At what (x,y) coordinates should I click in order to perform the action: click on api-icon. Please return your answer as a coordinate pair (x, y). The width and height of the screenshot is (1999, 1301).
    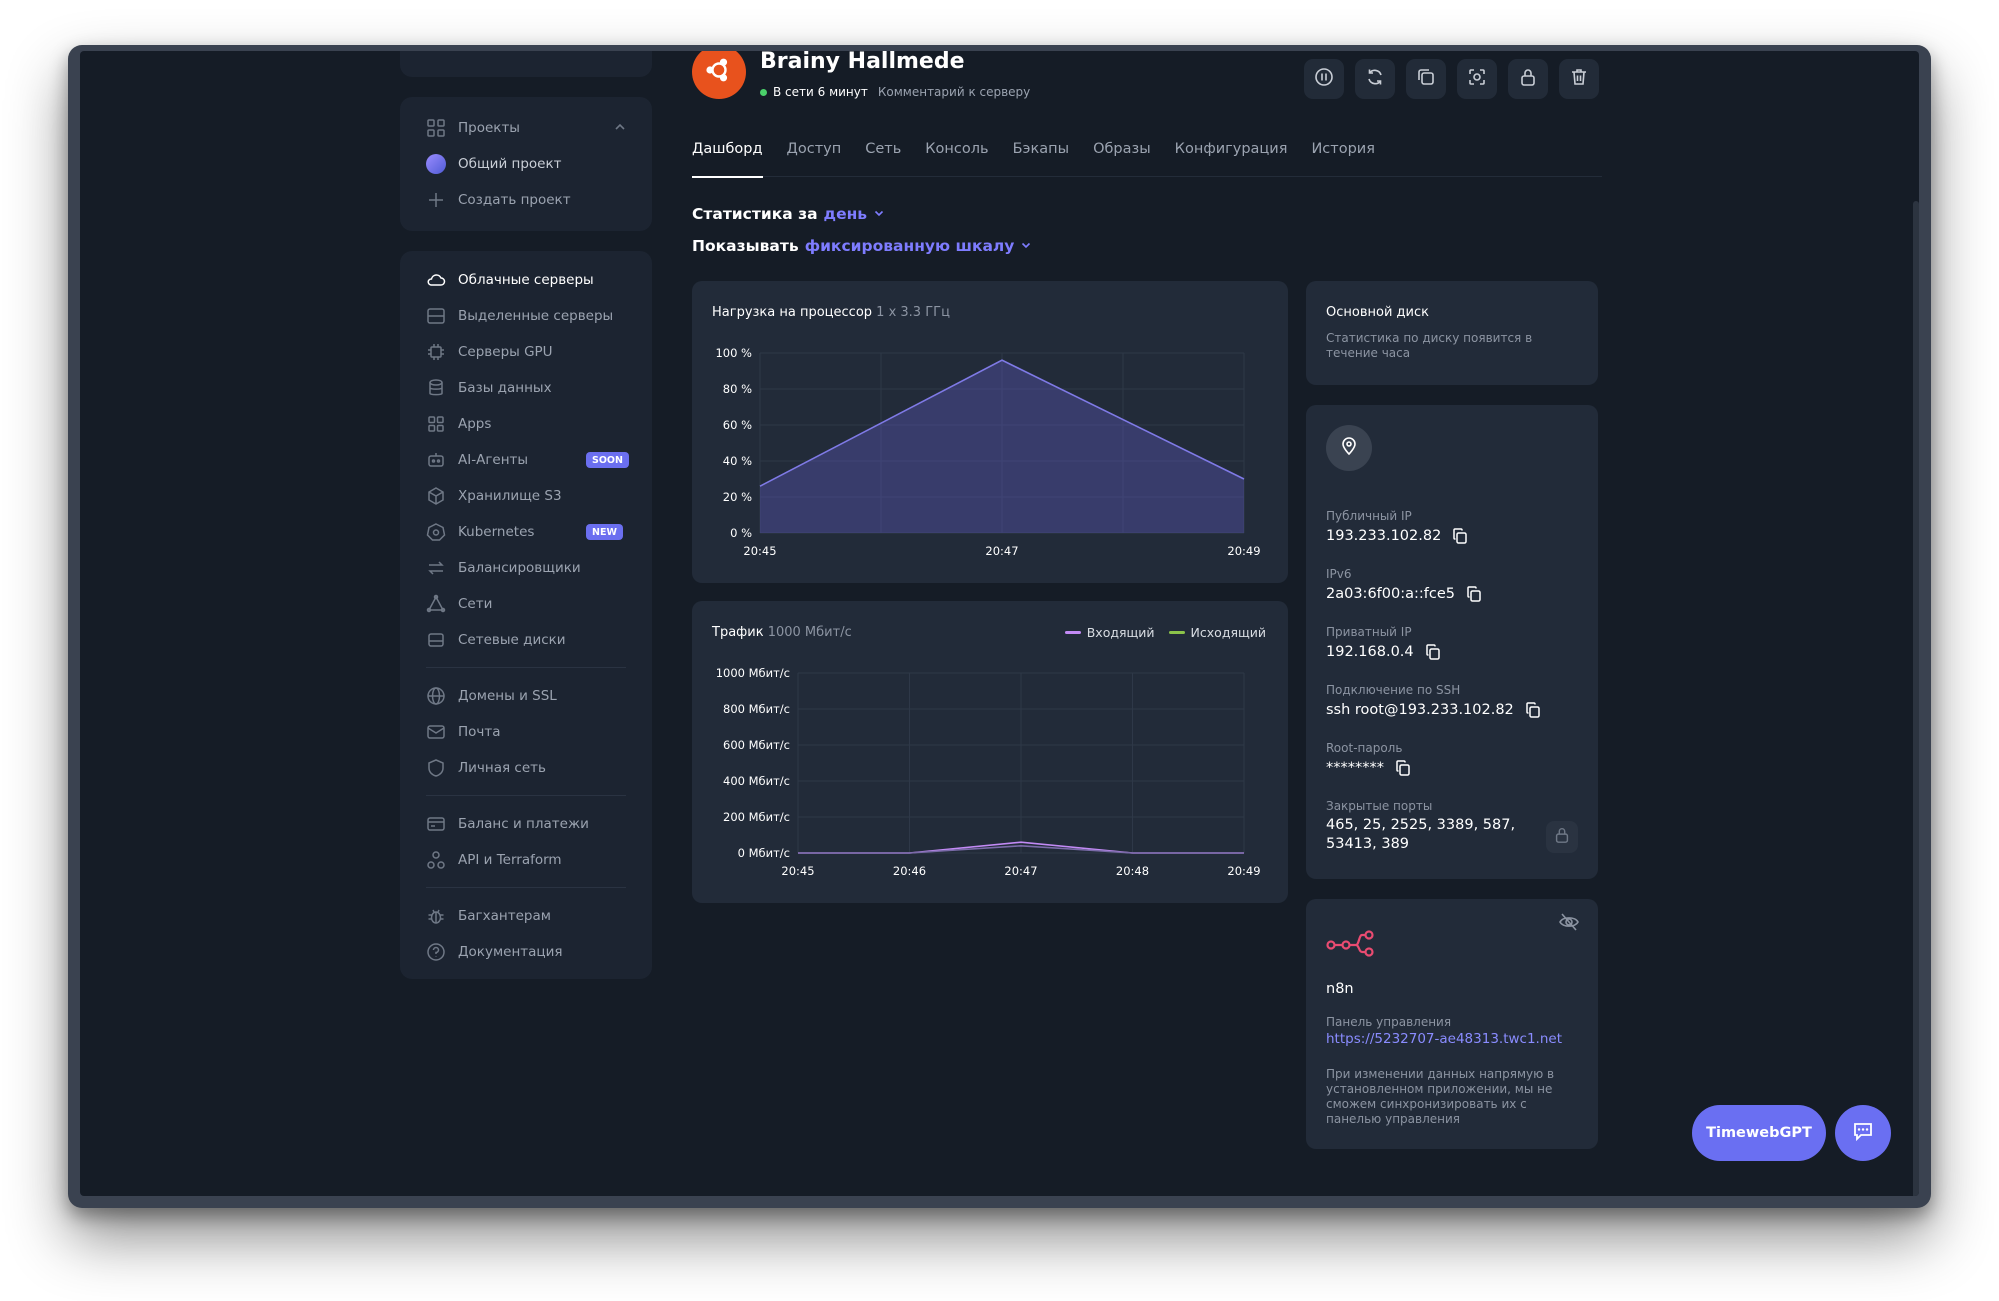
    Looking at the image, I should click on (436, 860).